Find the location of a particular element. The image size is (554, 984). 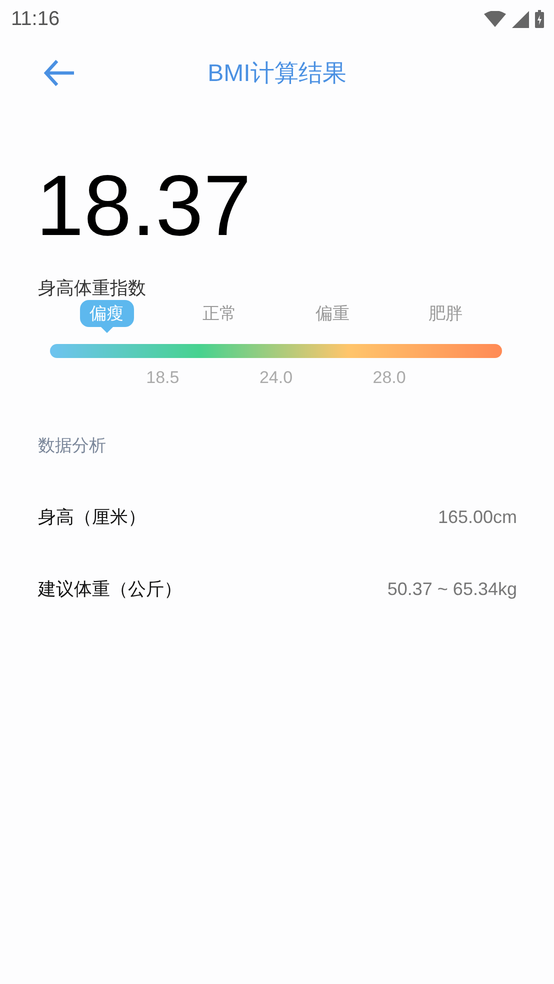

threshold-label: 18.5 is located at coordinates (163, 378).